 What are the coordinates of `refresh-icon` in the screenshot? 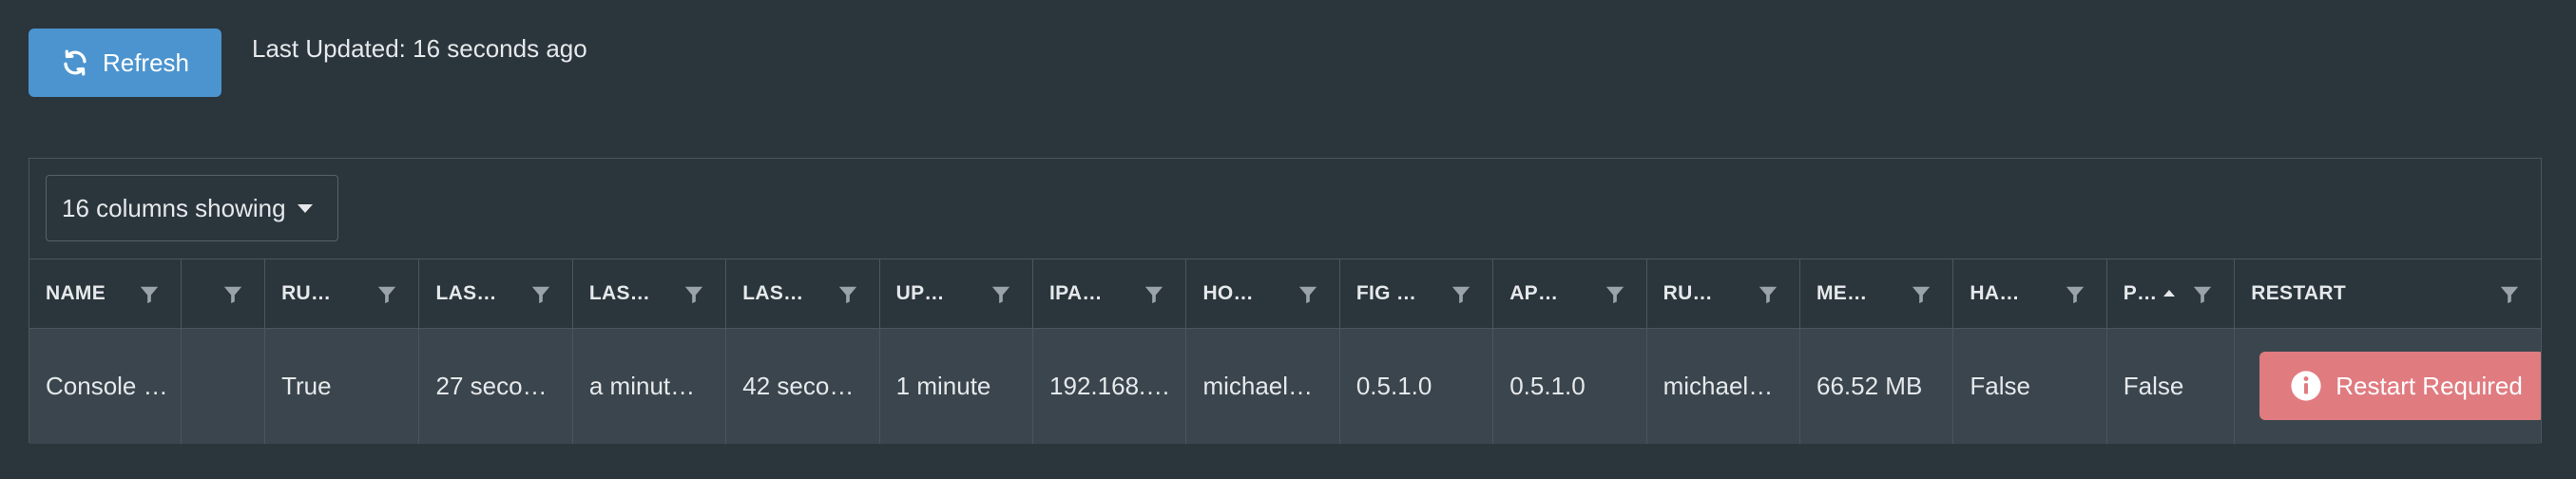 It's located at (75, 62).